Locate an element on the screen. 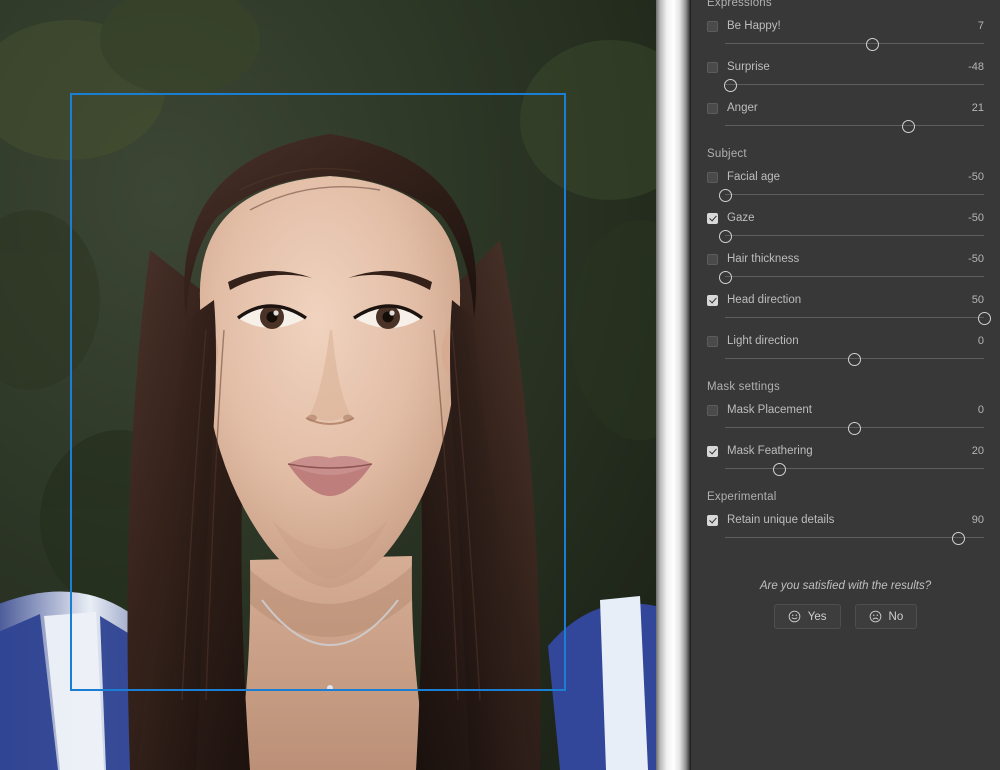  group-title: Subject is located at coordinates (727, 154).